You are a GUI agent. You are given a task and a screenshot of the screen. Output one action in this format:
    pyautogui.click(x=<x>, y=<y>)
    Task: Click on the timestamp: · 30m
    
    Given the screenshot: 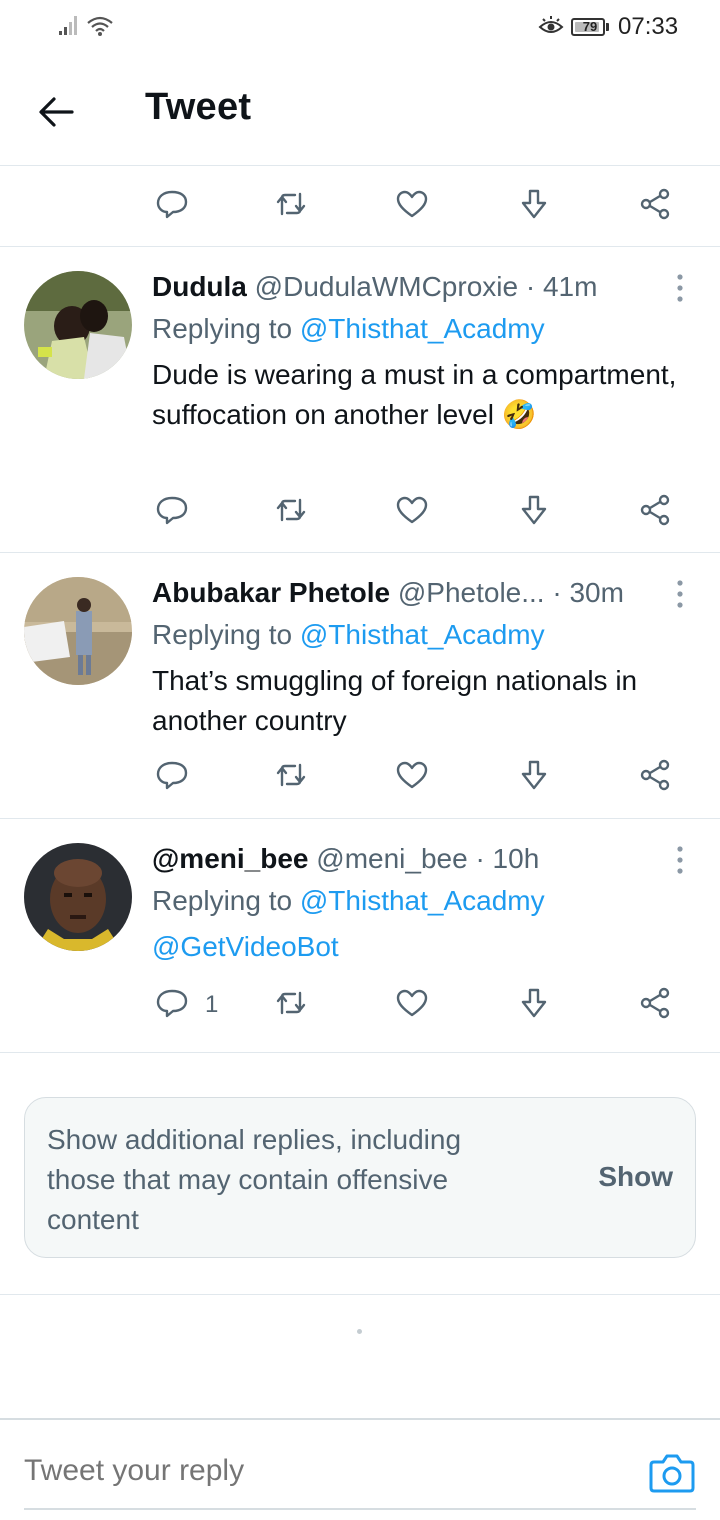 What is the action you would take?
    pyautogui.click(x=588, y=592)
    